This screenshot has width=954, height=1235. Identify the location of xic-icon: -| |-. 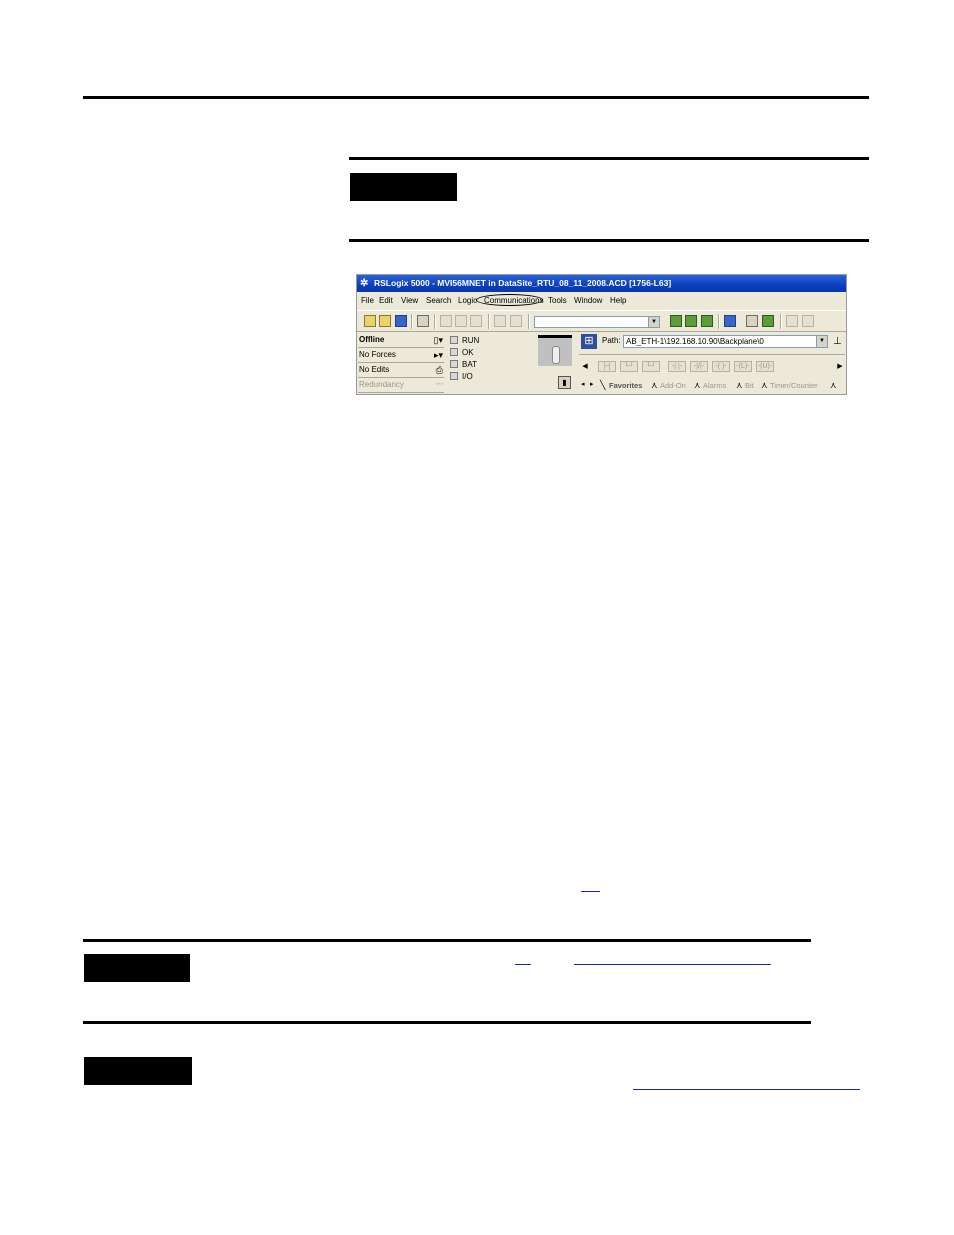
(677, 366).